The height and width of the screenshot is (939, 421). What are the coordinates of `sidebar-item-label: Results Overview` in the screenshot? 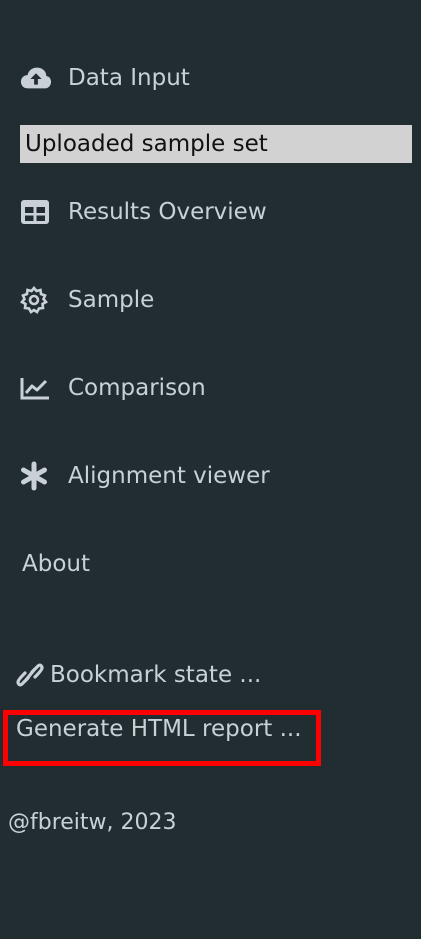 It's located at (167, 212).